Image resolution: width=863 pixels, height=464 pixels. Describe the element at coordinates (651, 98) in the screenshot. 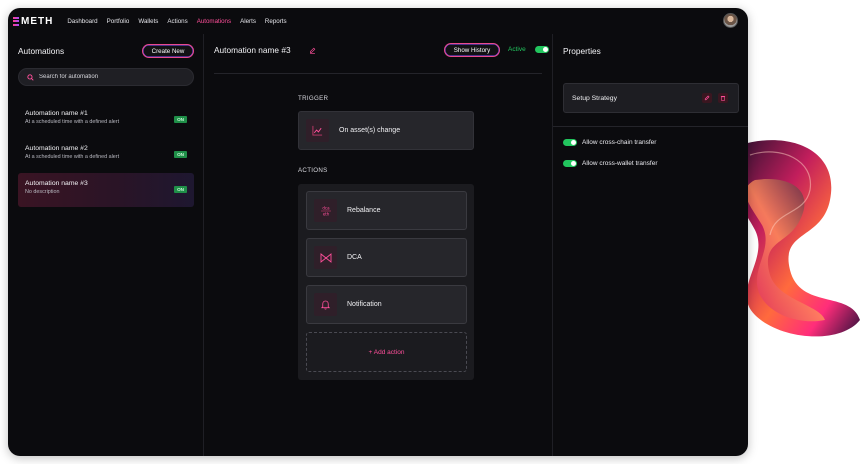

I see `setup-strategy-card: Setup Strategy` at that location.